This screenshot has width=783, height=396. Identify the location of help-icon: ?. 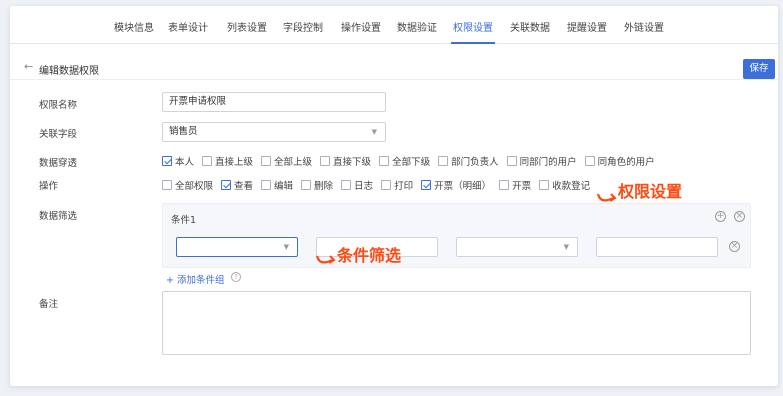
(236, 277).